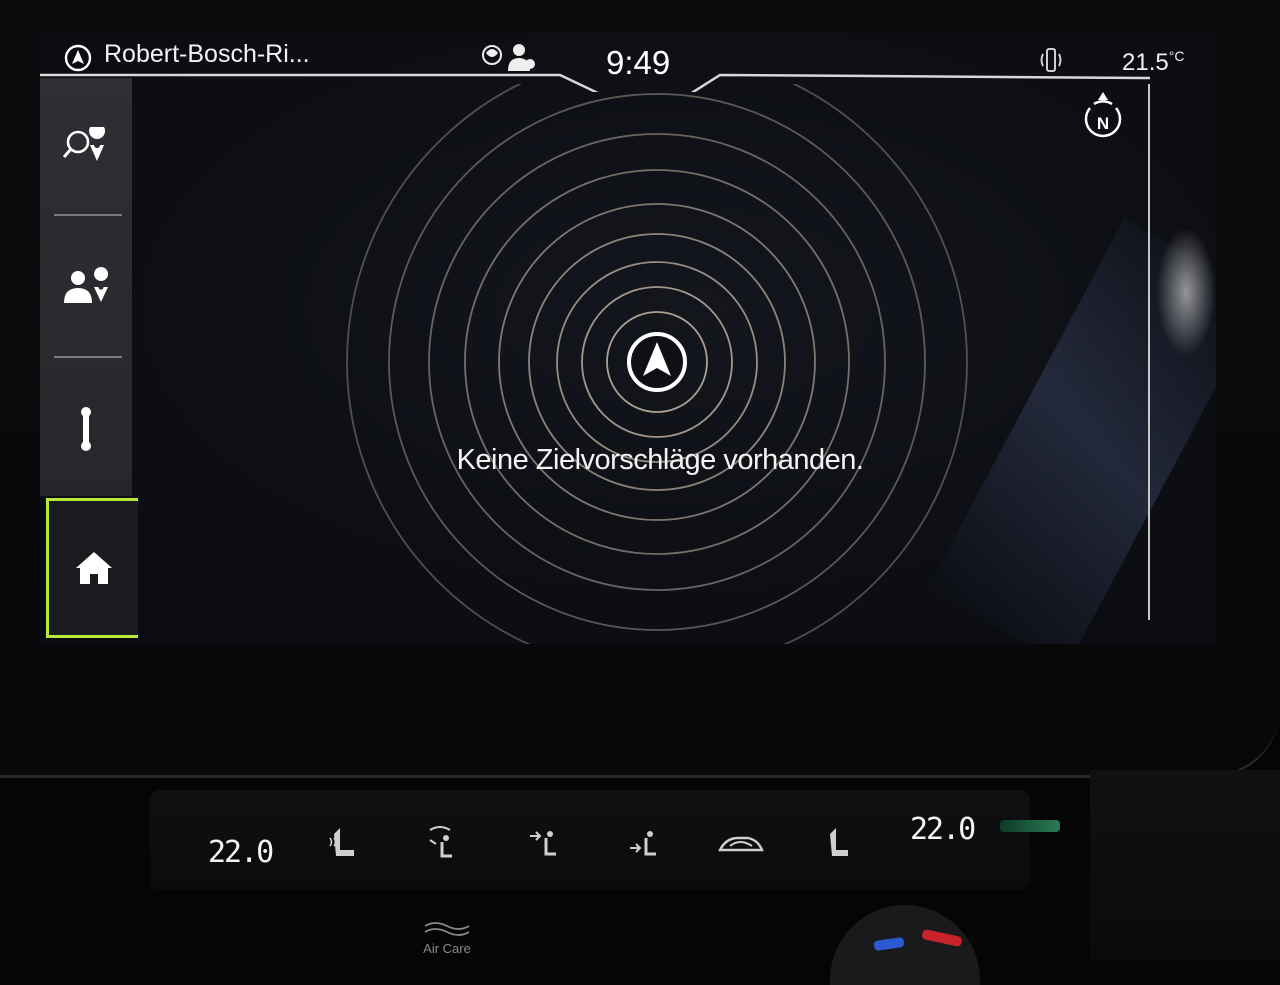 This screenshot has height=985, width=1280. Describe the element at coordinates (521, 57) in the screenshot. I see `user-profile-icon` at that location.